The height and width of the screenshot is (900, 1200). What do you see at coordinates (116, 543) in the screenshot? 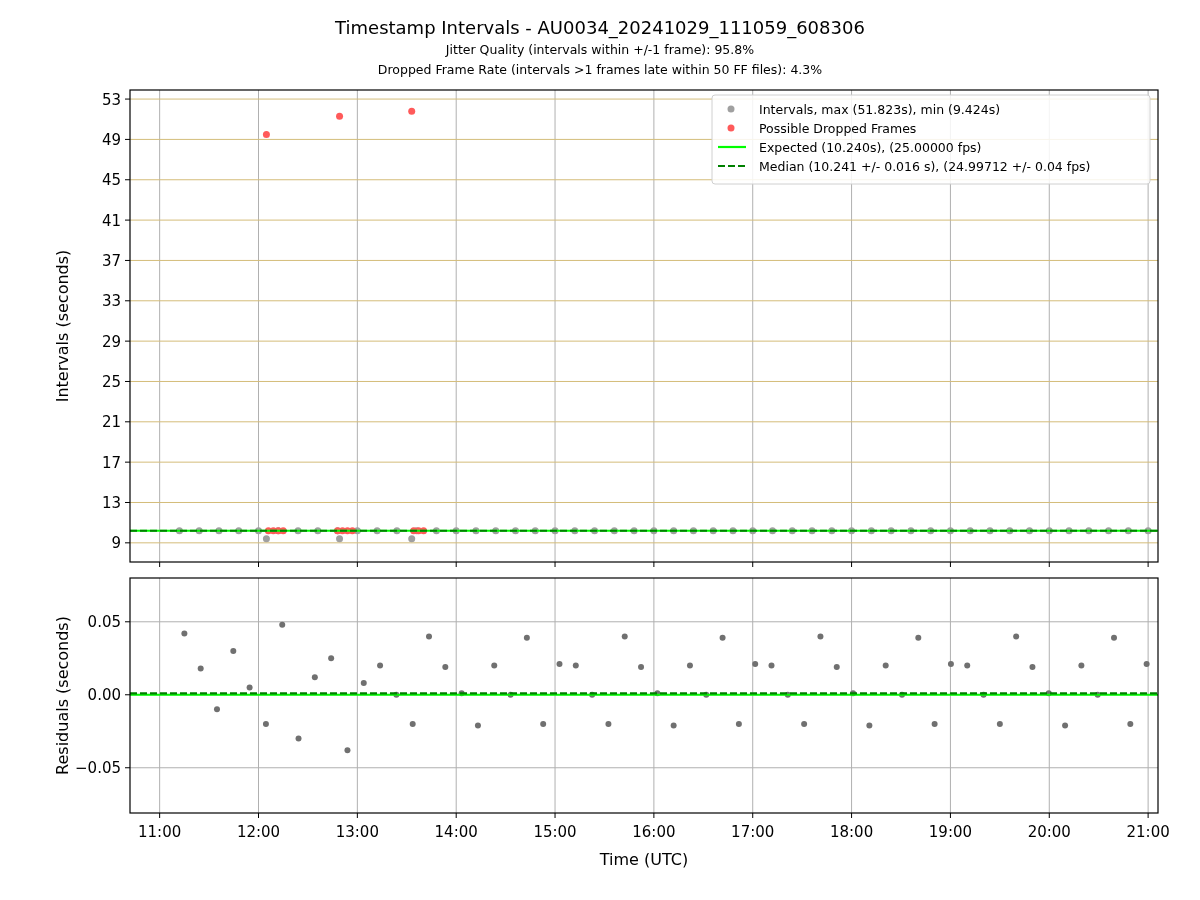
I see `y-tick-label: 9` at bounding box center [116, 543].